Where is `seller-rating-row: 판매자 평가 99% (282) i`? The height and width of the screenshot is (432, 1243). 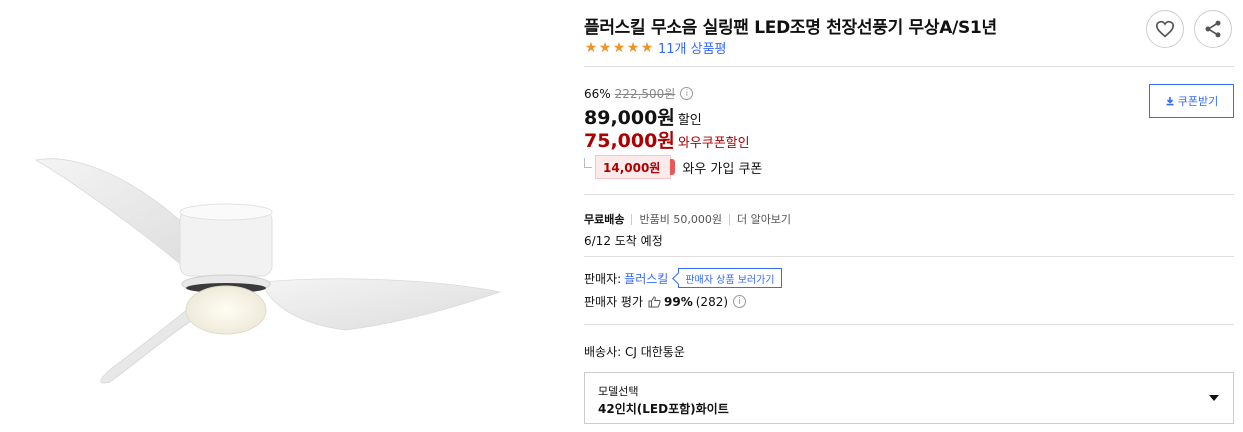
seller-rating-row: 판매자 평가 99% (282) i is located at coordinates (665, 301).